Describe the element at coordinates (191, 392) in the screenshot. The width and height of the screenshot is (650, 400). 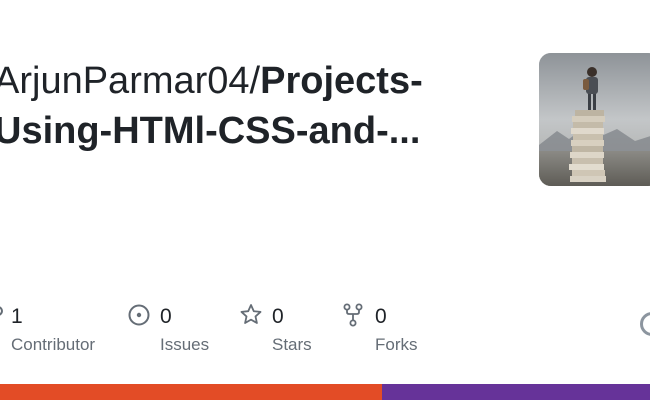
I see `language-segment-html` at that location.